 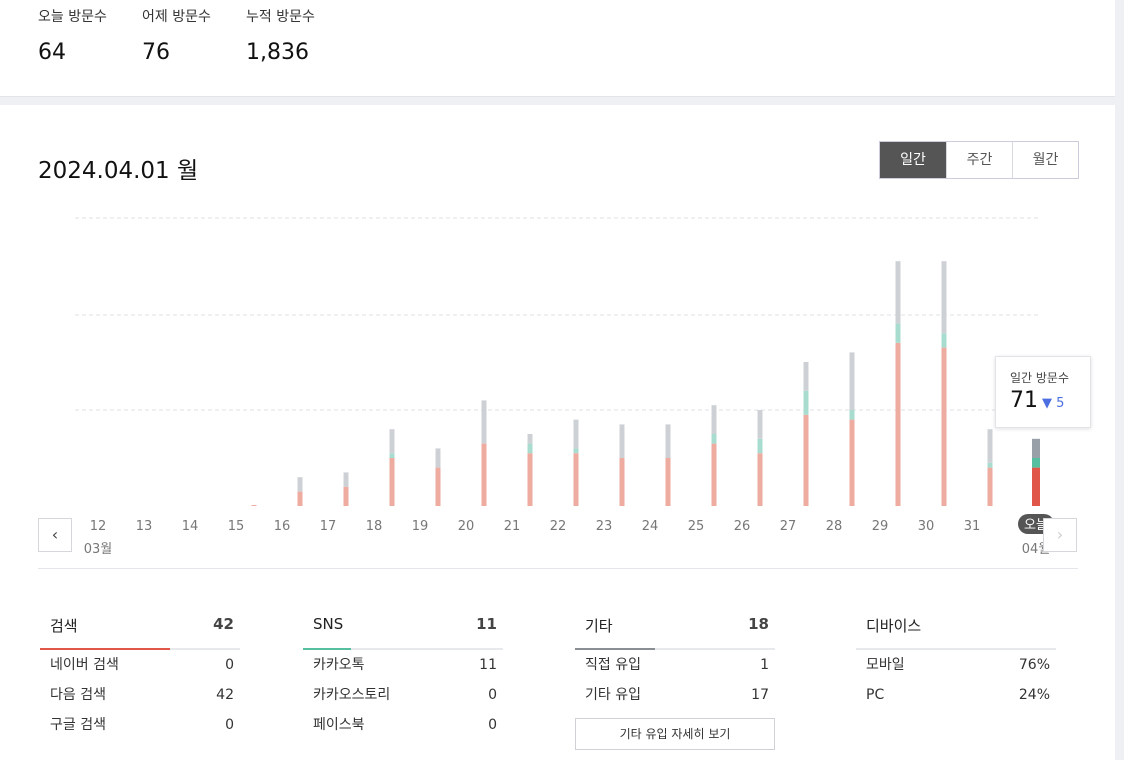 What do you see at coordinates (926, 526) in the screenshot?
I see `tick-label: 30` at bounding box center [926, 526].